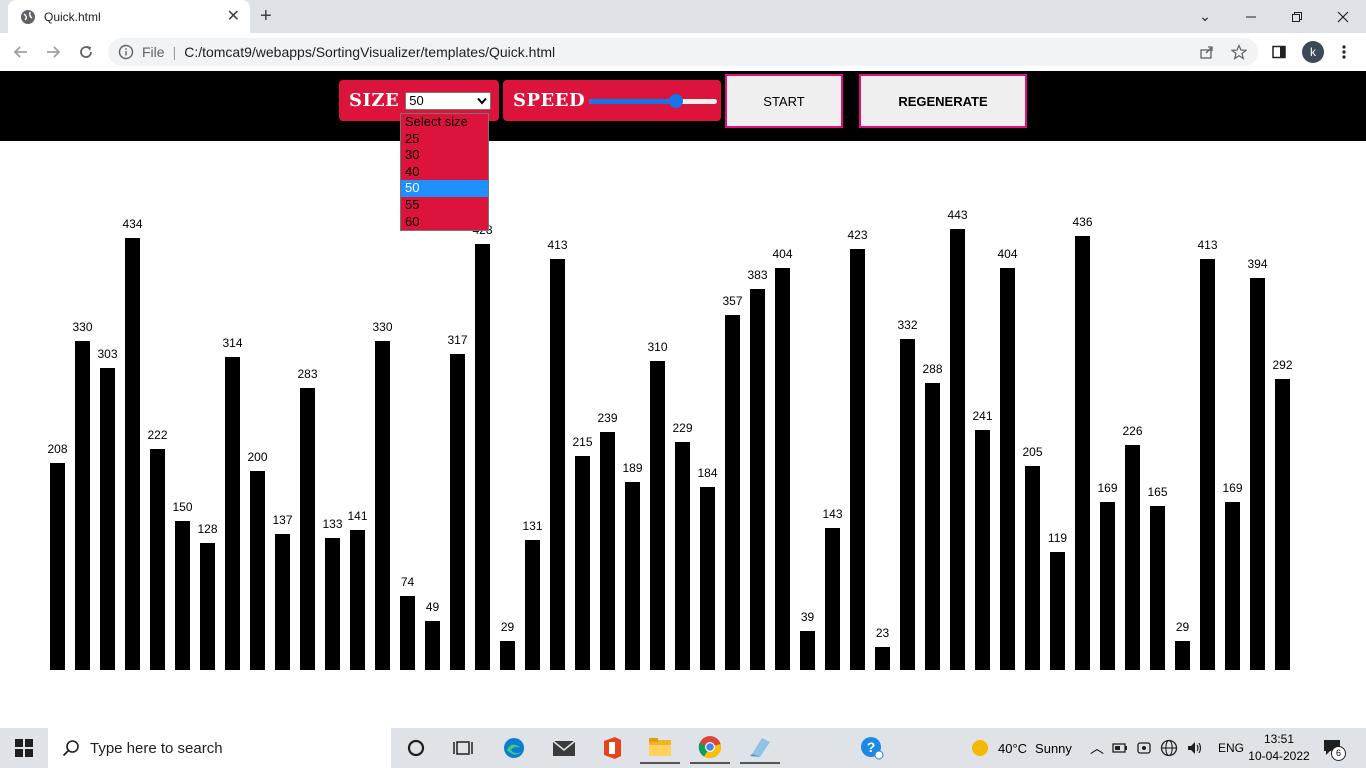  I want to click on taskbar-search-box: Type here to search, so click(219, 748).